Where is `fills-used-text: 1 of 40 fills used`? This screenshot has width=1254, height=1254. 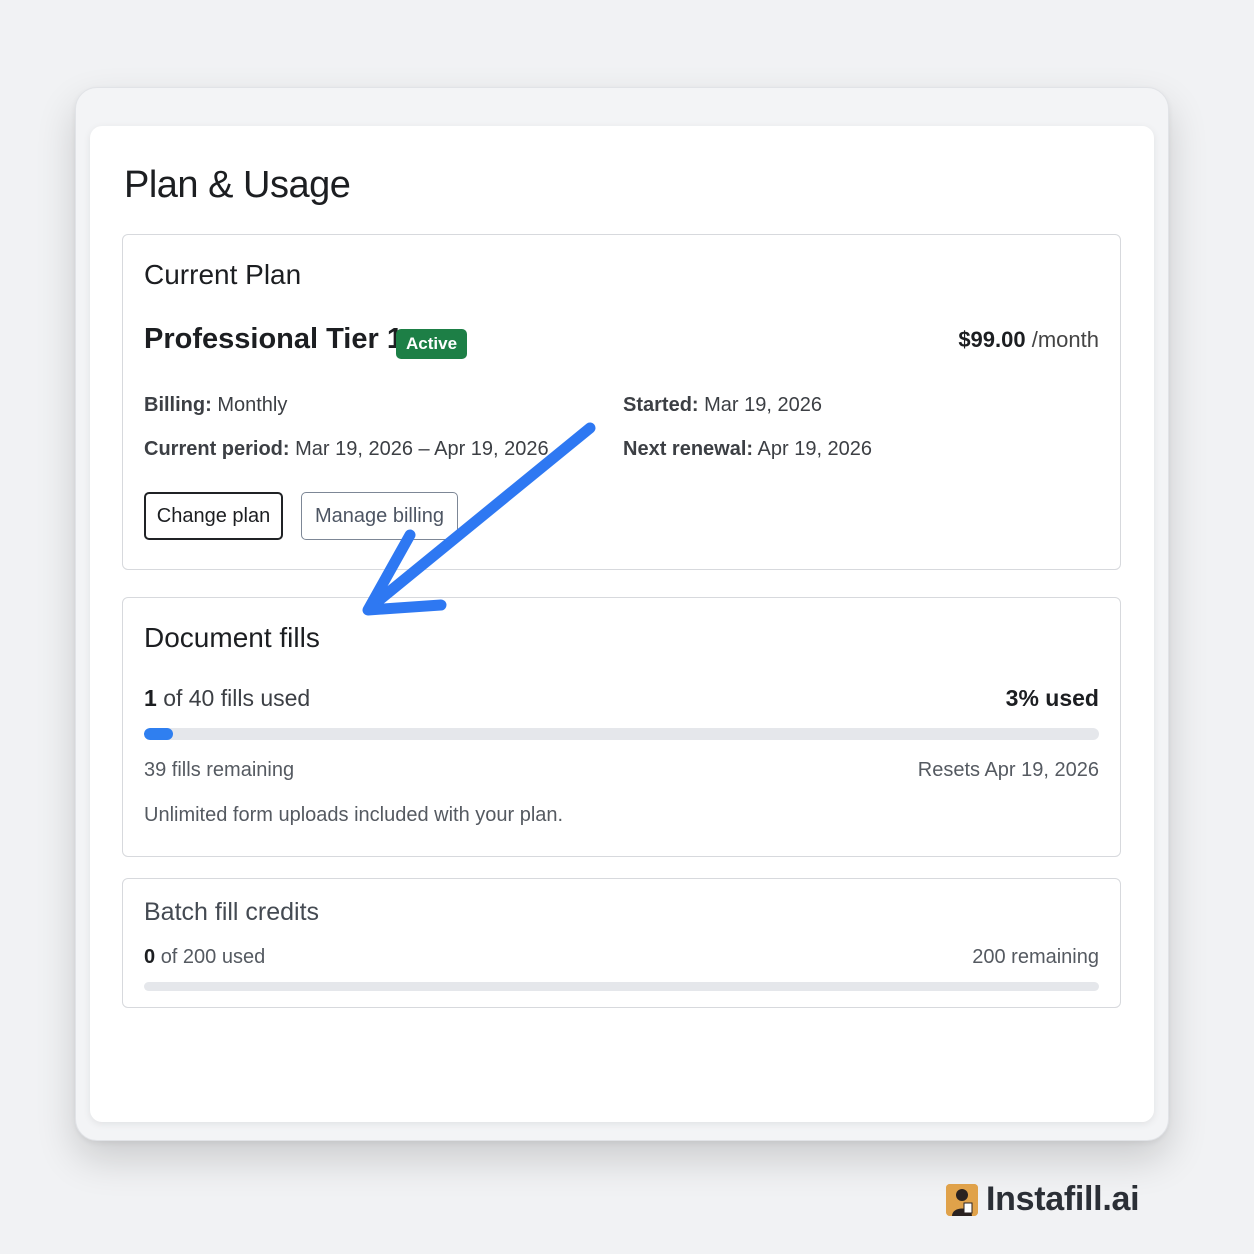
fills-used-text: 1 of 40 fills used is located at coordinates (227, 698).